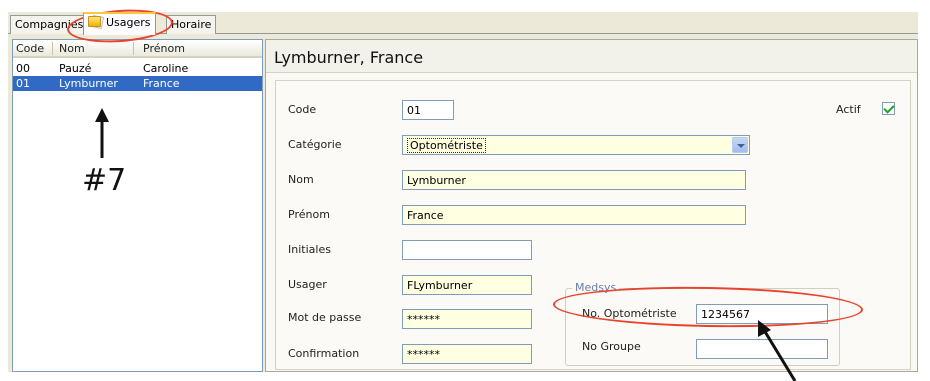  Describe the element at coordinates (777, 350) in the screenshot. I see `arrow-to-optometriste-field` at that location.